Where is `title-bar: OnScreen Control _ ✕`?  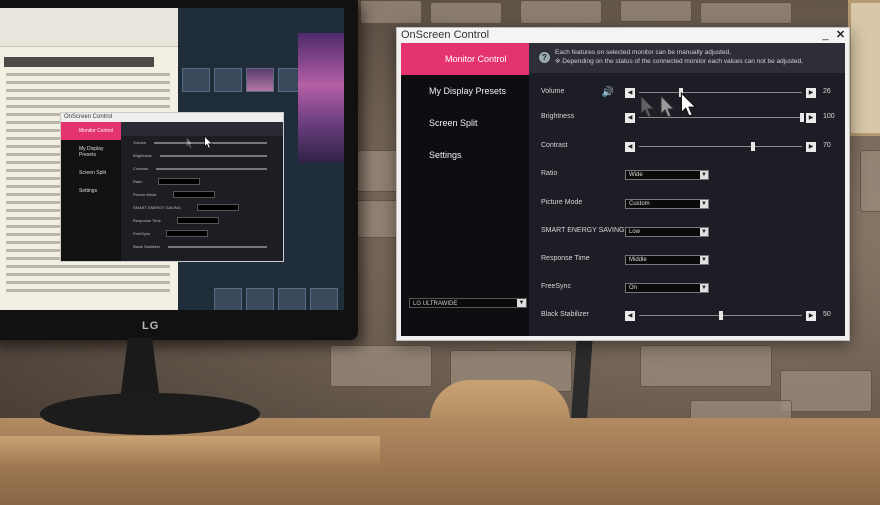
title-bar: OnScreen Control _ ✕ is located at coordinates (623, 35).